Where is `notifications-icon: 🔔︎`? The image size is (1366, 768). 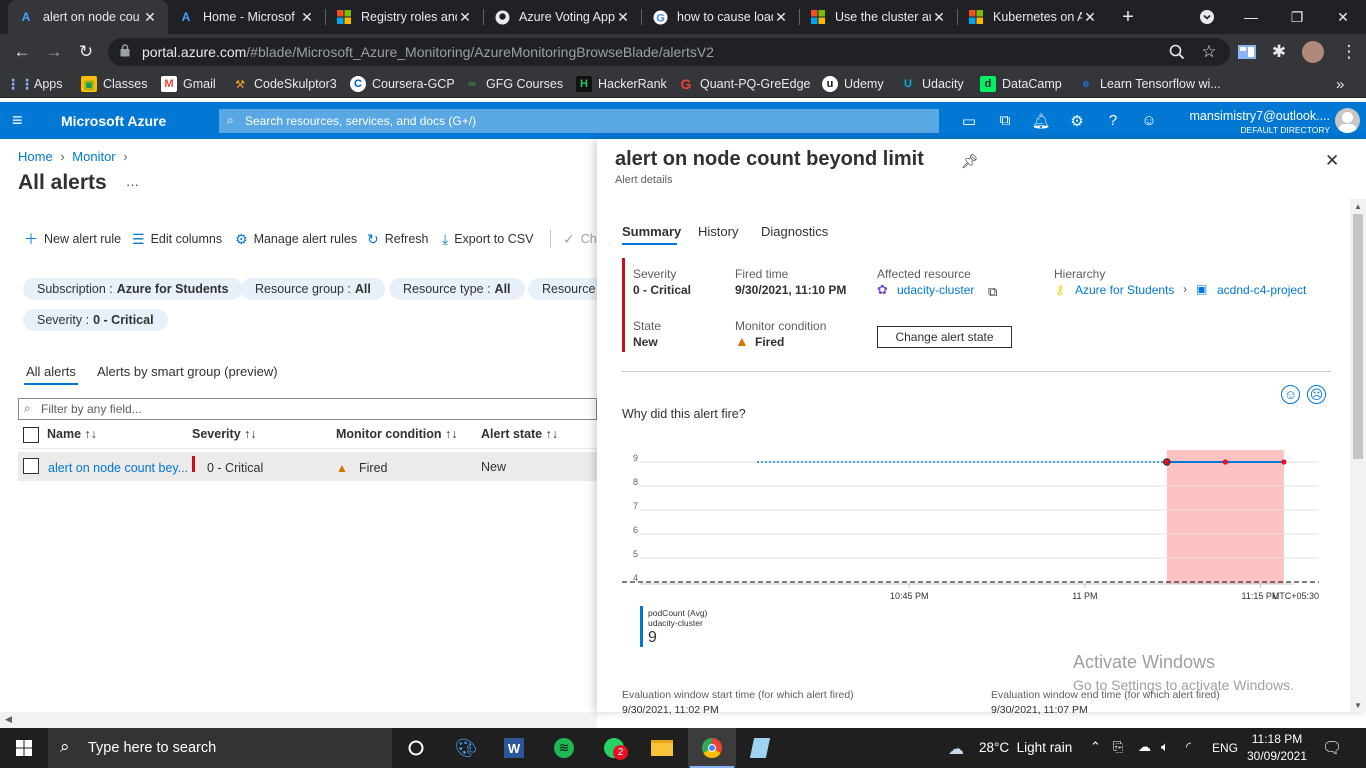 notifications-icon: 🔔︎ is located at coordinates (1041, 120).